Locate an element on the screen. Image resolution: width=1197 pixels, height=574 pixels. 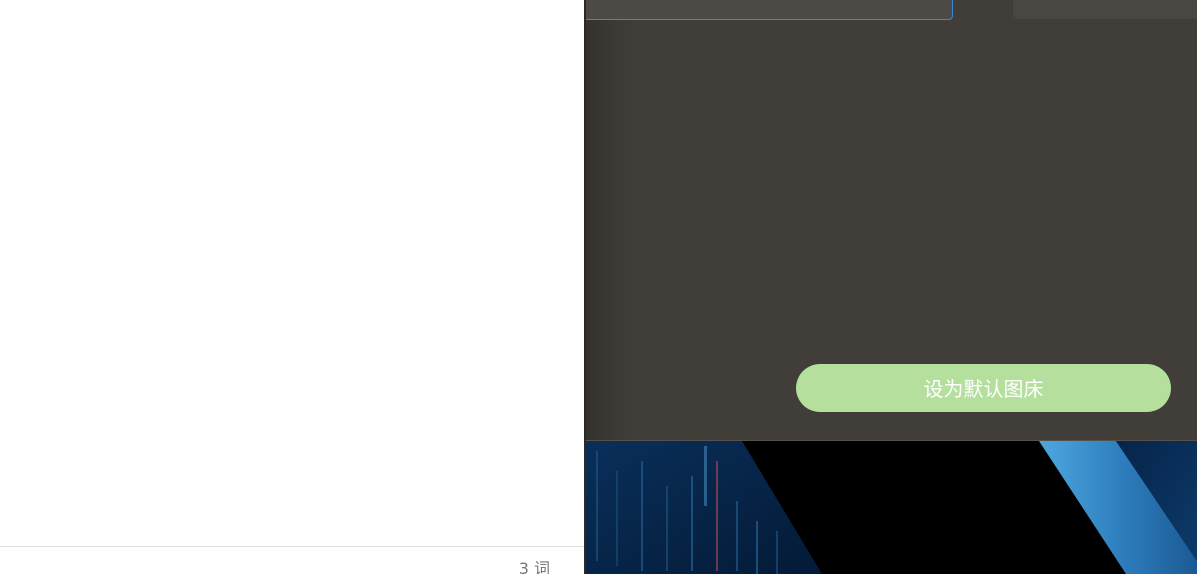
focused-settings-input is located at coordinates (769, 10).